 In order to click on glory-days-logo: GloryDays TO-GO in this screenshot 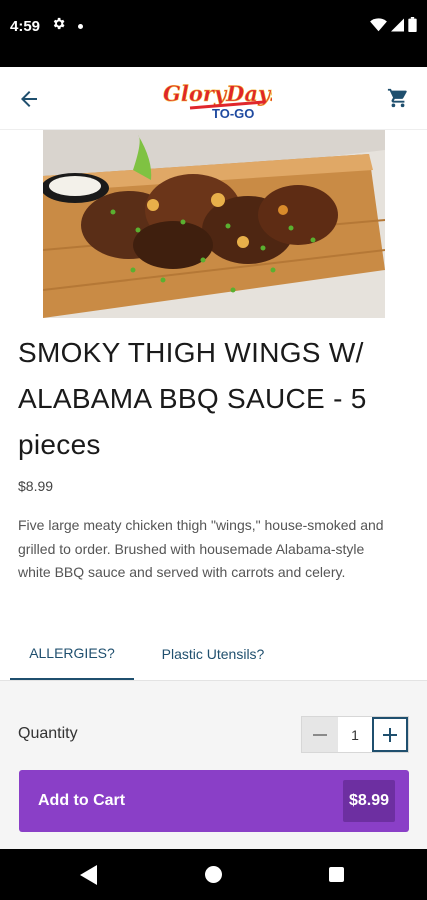, I will do `click(221, 99)`.